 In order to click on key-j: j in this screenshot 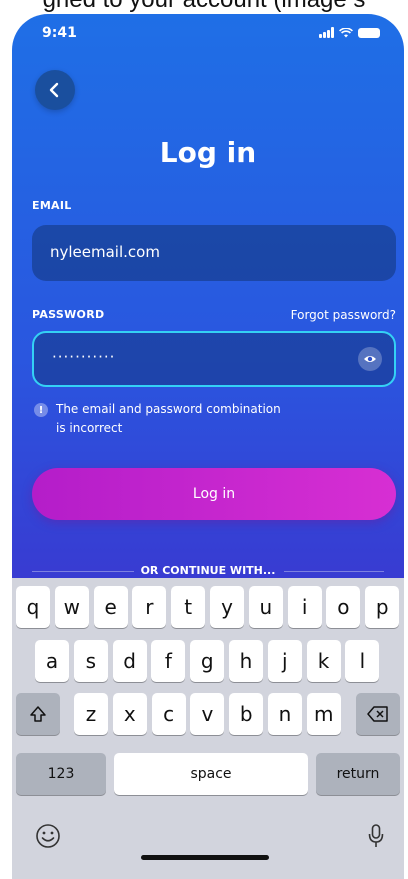, I will do `click(284, 661)`.